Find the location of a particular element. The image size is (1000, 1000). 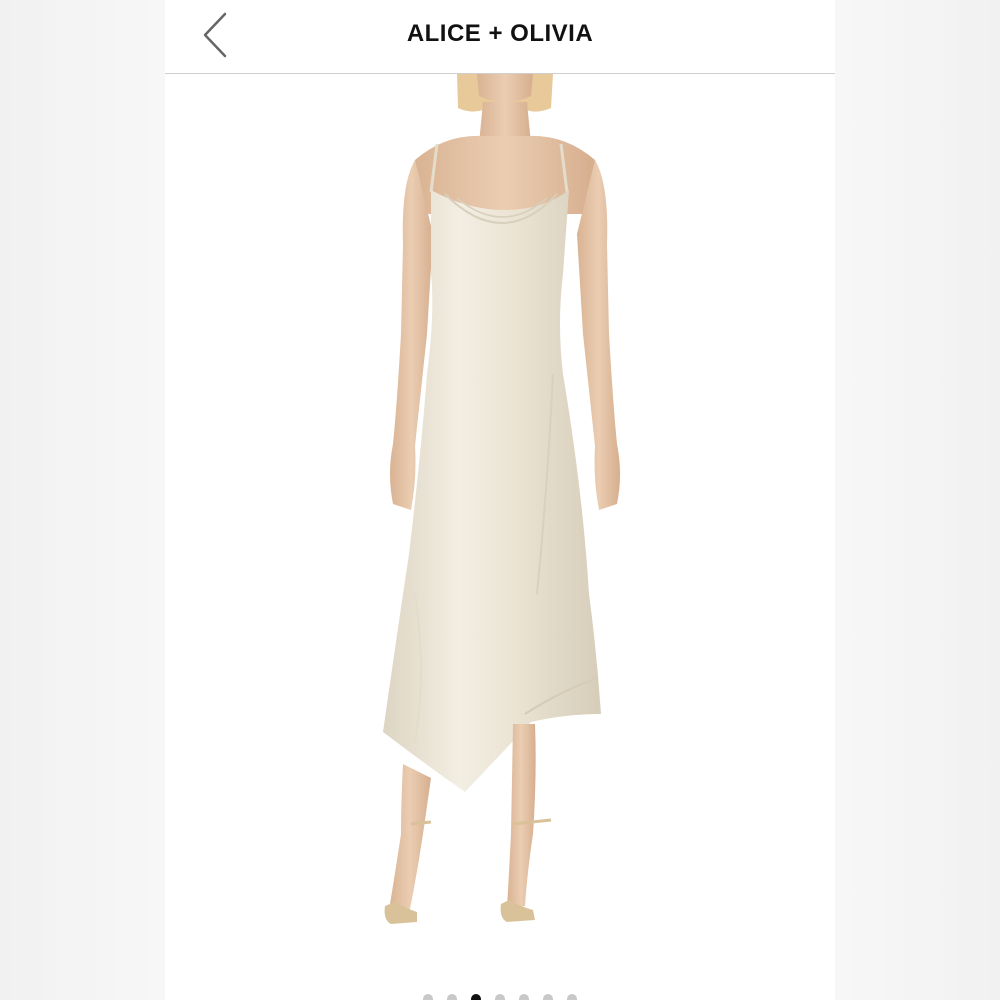

top-bar: ALICE + OLIVIA is located at coordinates (500, 37).